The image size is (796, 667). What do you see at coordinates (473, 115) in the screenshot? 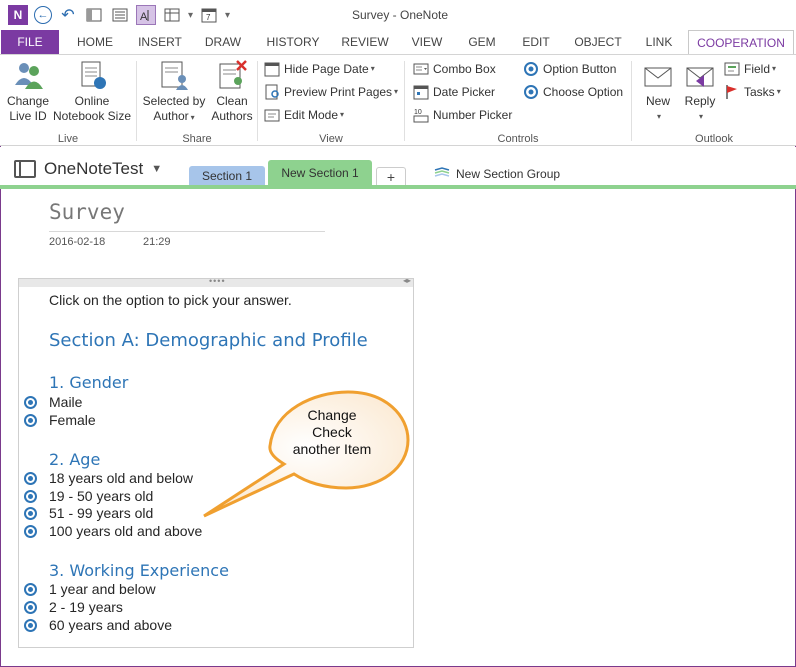
I see `number-picker-label: Number Picker` at bounding box center [473, 115].